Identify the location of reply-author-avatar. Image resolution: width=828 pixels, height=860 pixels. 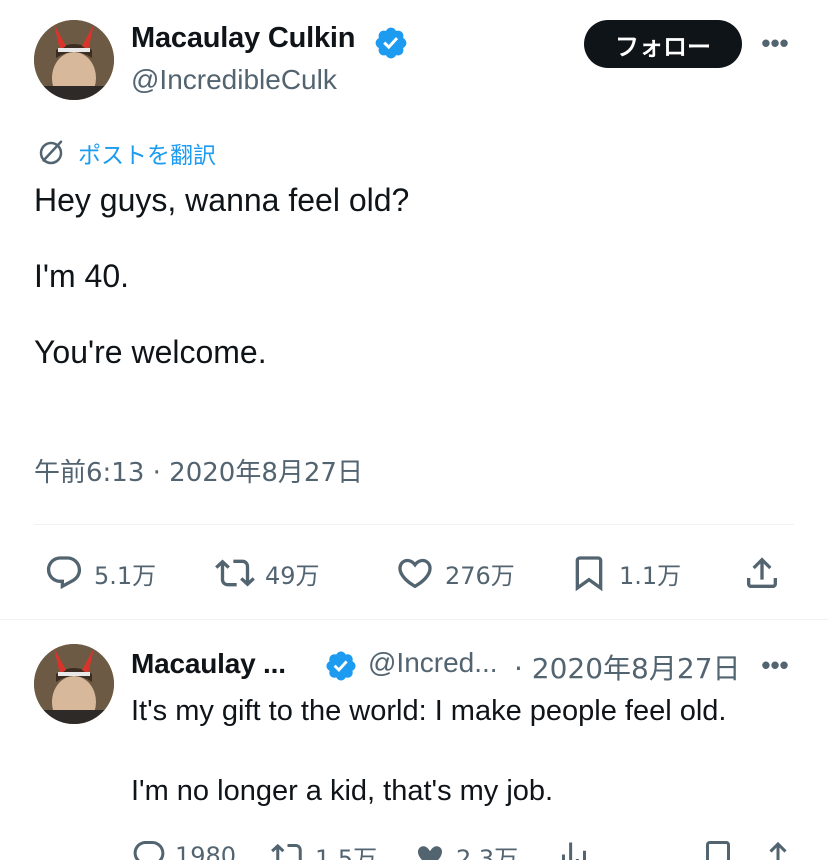
(74, 684).